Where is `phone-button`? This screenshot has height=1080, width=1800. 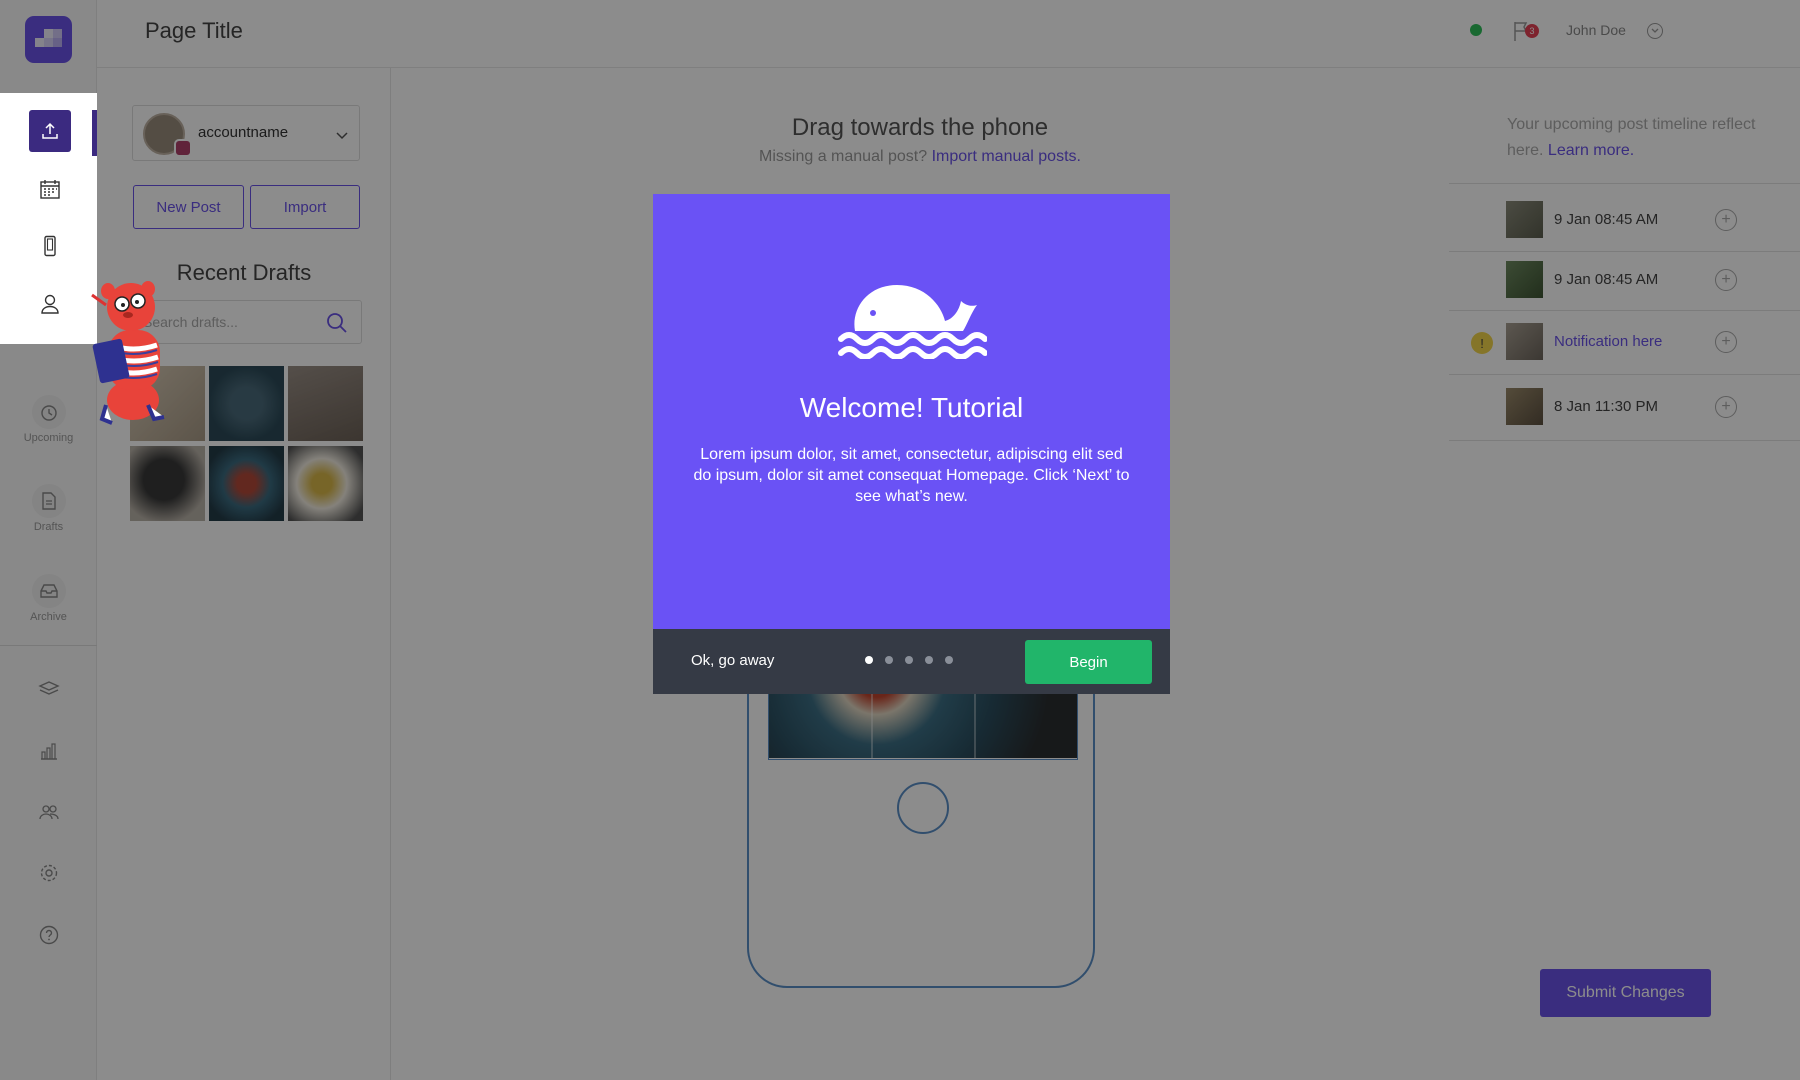 phone-button is located at coordinates (50, 246).